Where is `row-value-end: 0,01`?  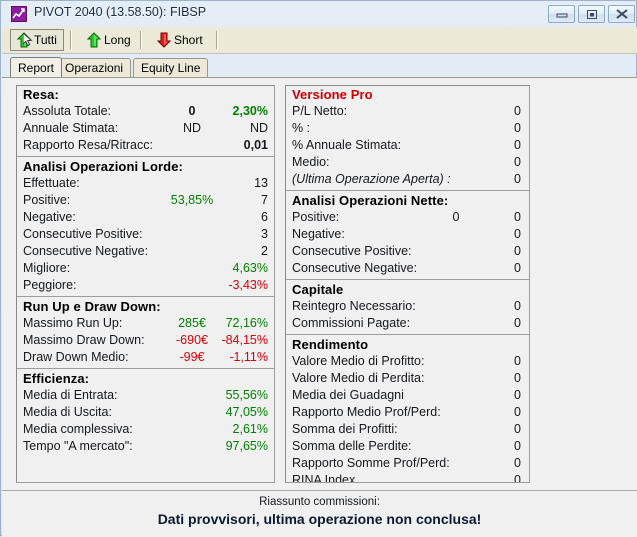
row-value-end: 0,01 is located at coordinates (255, 145).